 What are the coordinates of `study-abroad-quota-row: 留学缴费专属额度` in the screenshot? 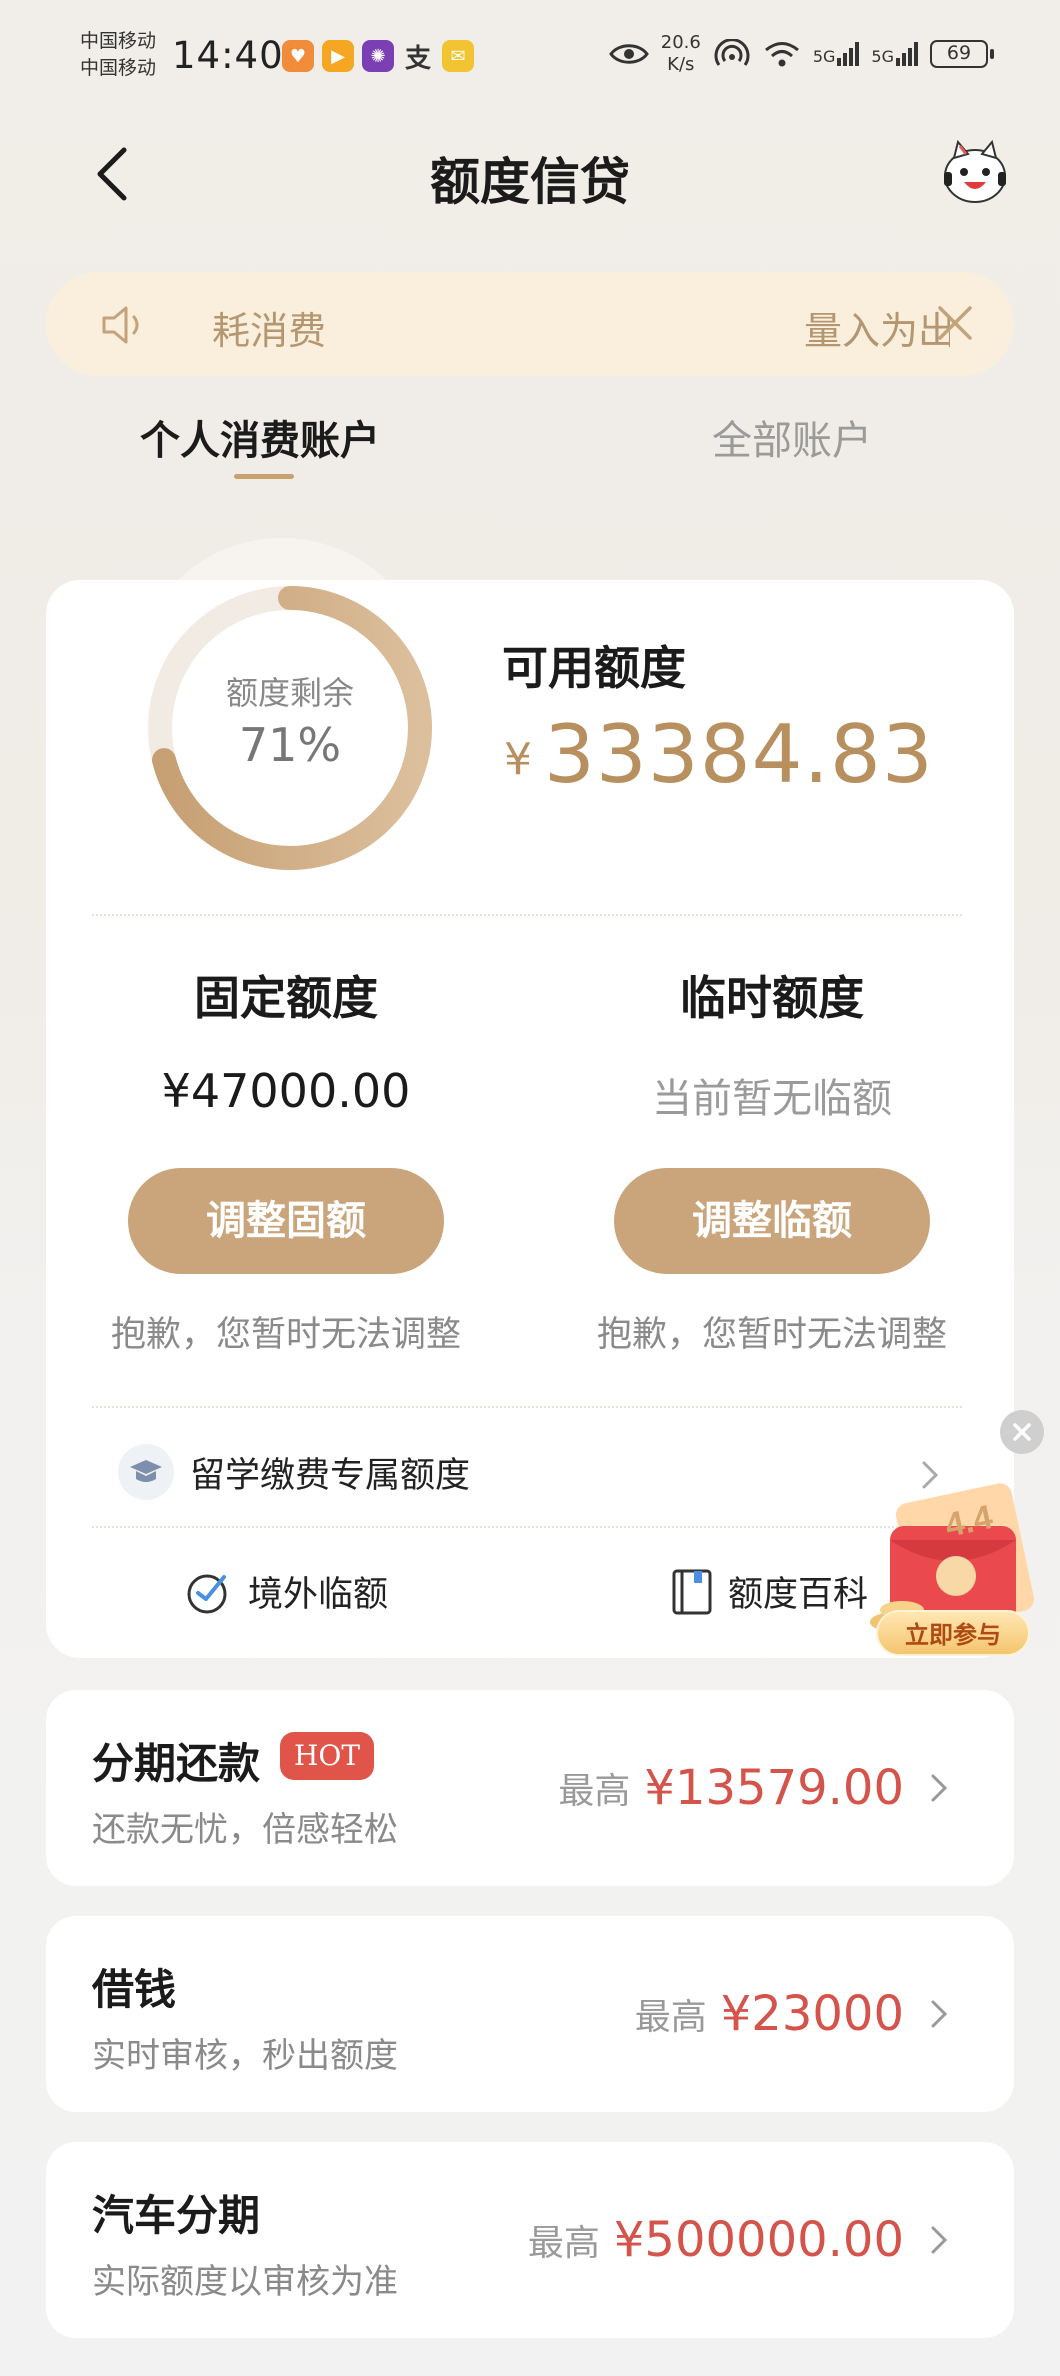 It's located at (294, 1472).